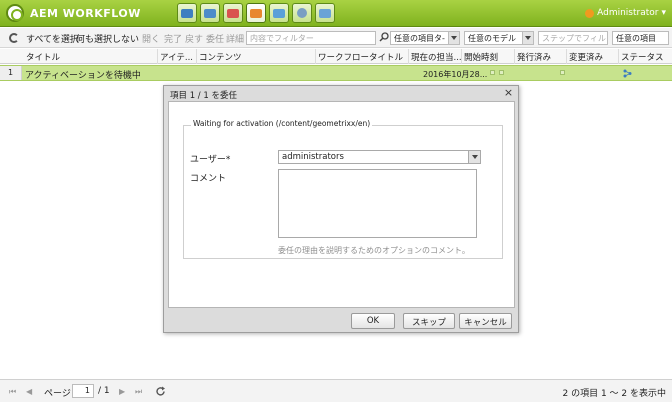 Image resolution: width=672 pixels, height=402 pixels. Describe the element at coordinates (614, 394) in the screenshot. I see `pagination-info: 2 の項目 1 ～ 2 を表示中` at that location.